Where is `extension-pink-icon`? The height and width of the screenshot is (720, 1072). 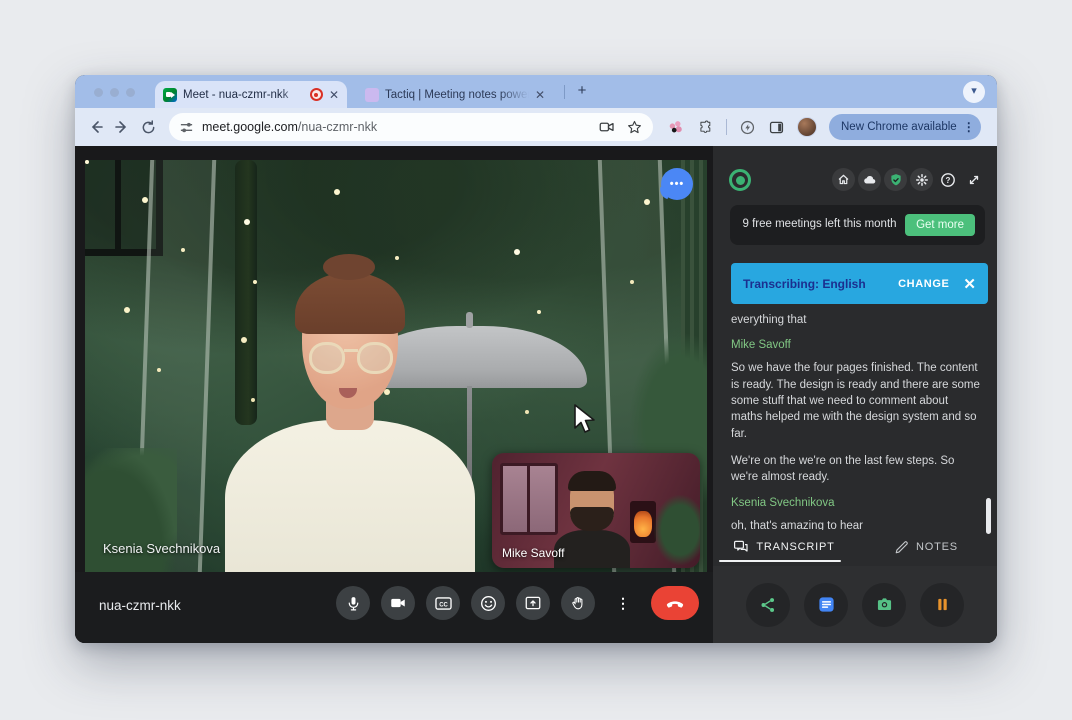
extension-pink-icon is located at coordinates (676, 127).